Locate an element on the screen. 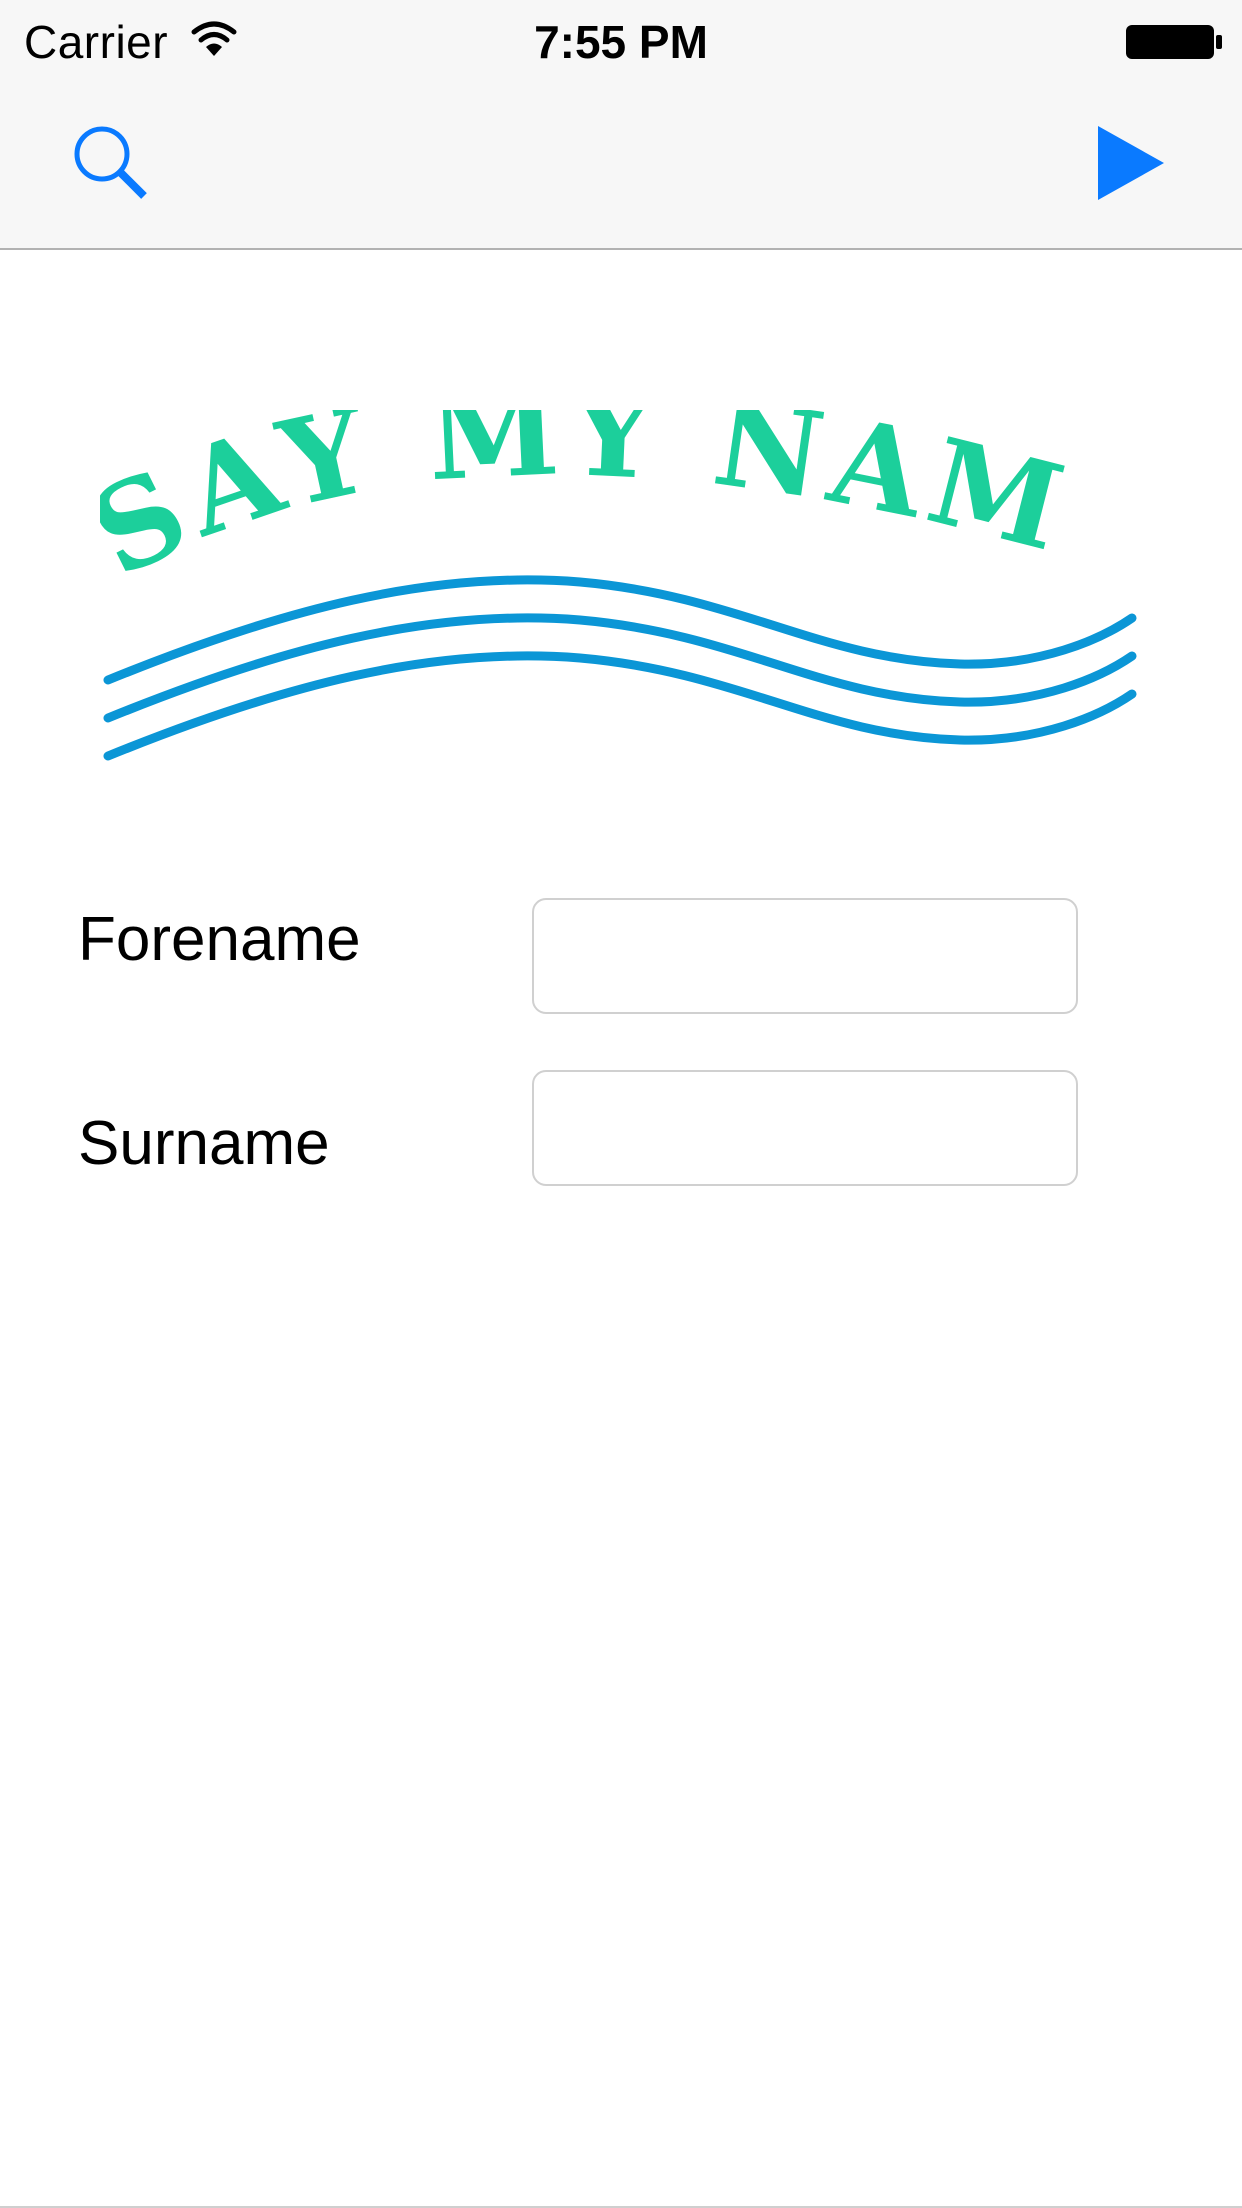 This screenshot has width=1242, height=2208. status-bar: Carrier 7:55 PM is located at coordinates (621, 42).